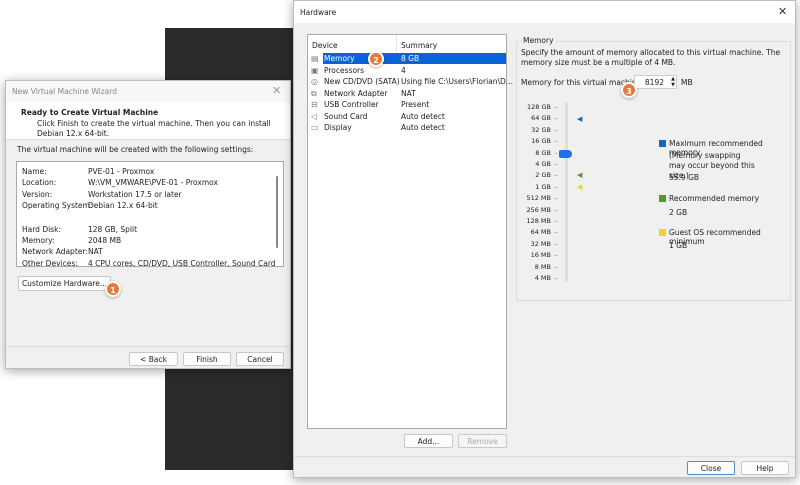 This screenshot has height=485, width=800. What do you see at coordinates (566, 192) in the screenshot?
I see `slider-track` at bounding box center [566, 192].